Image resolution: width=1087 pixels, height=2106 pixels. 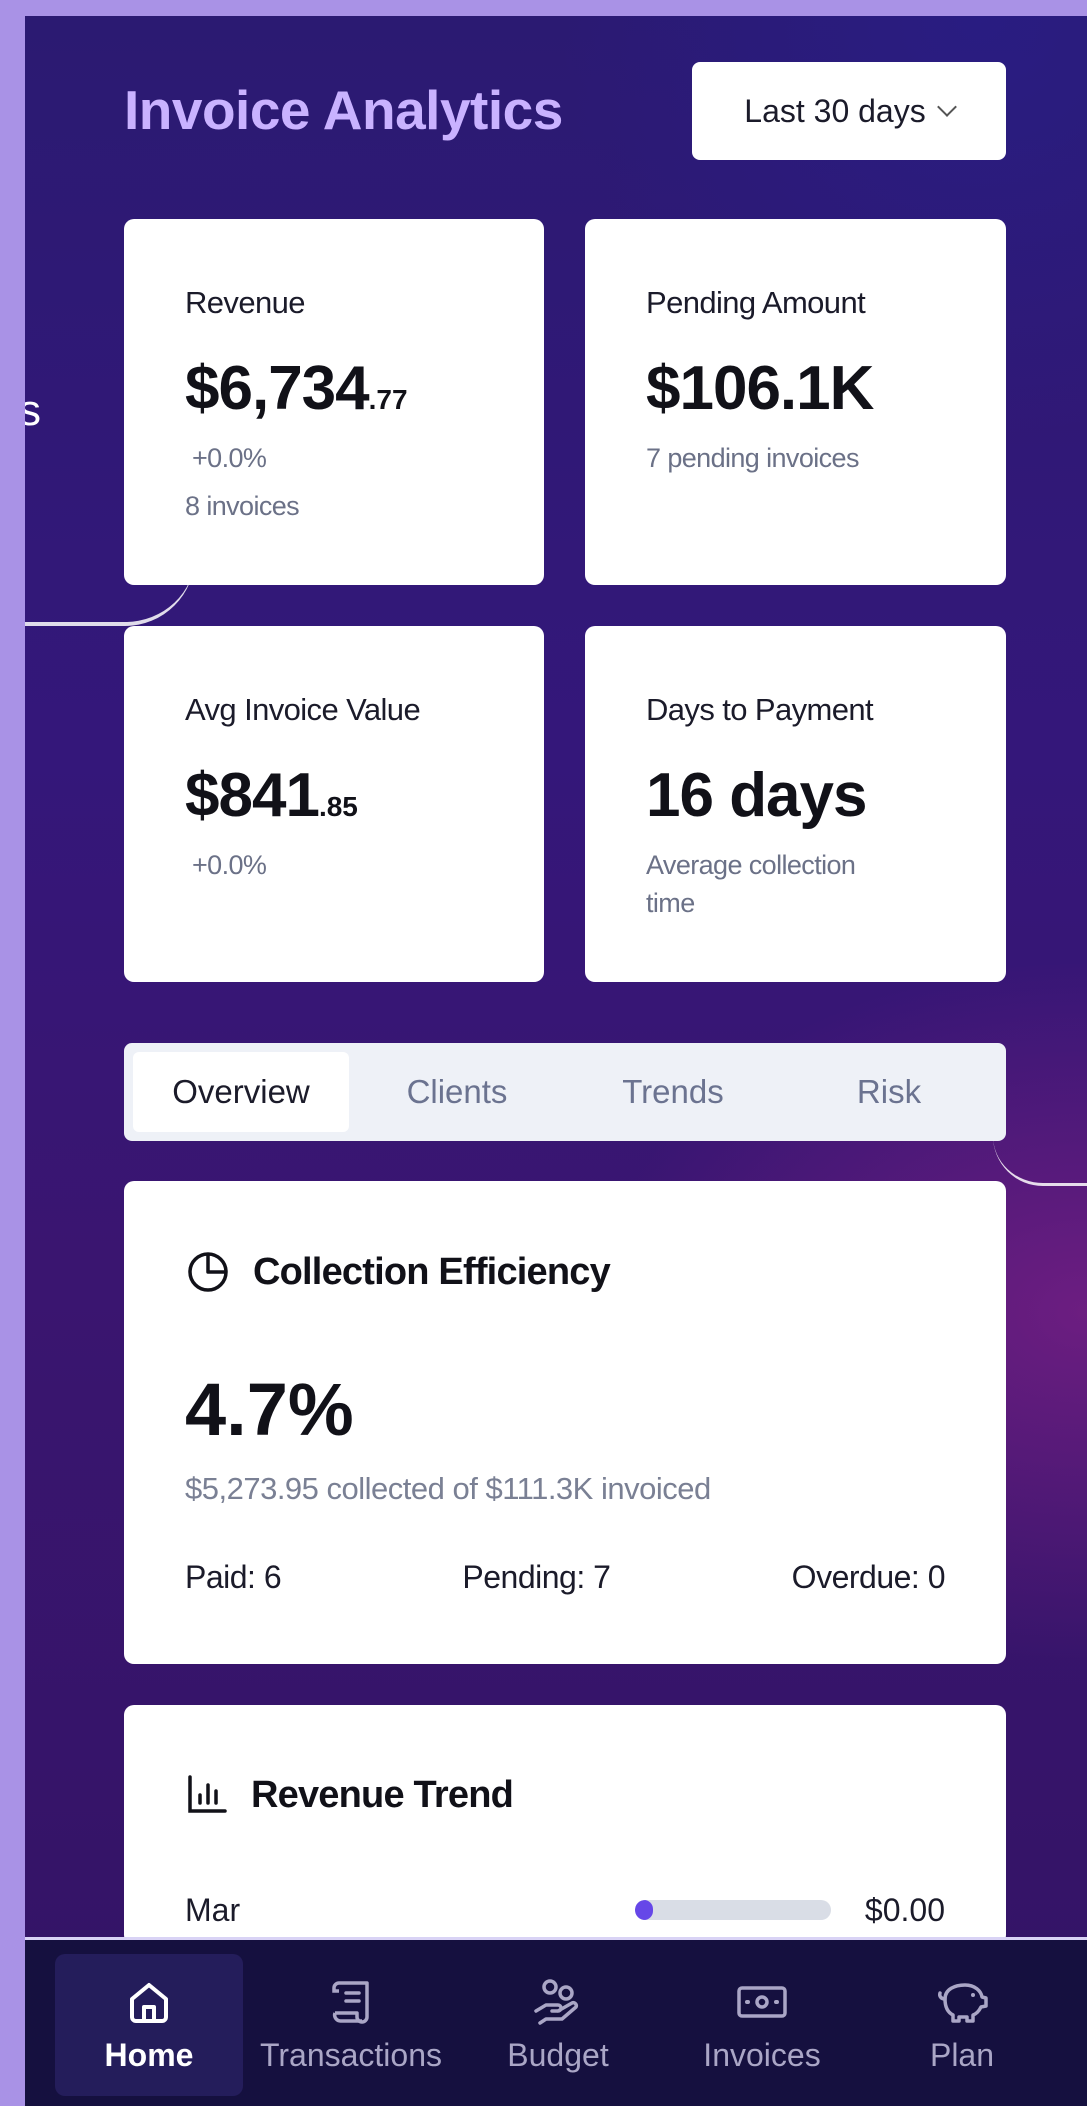 I want to click on revenue-value: $6,734.77, so click(x=296, y=388).